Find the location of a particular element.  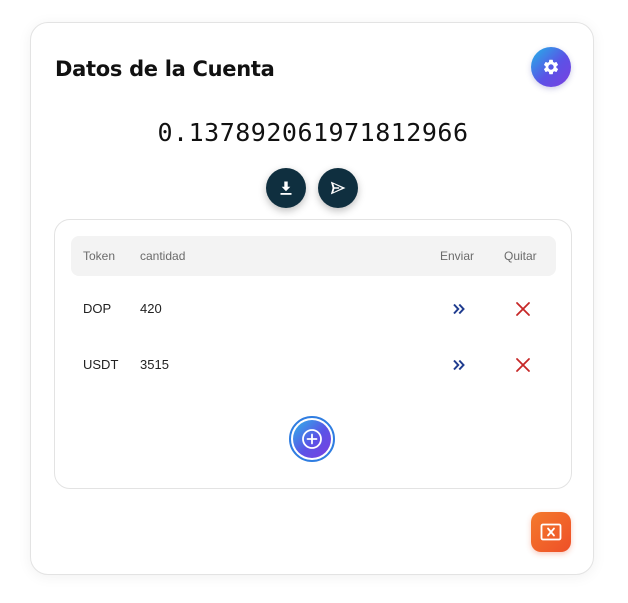

token-symbol: USDT is located at coordinates (101, 364).